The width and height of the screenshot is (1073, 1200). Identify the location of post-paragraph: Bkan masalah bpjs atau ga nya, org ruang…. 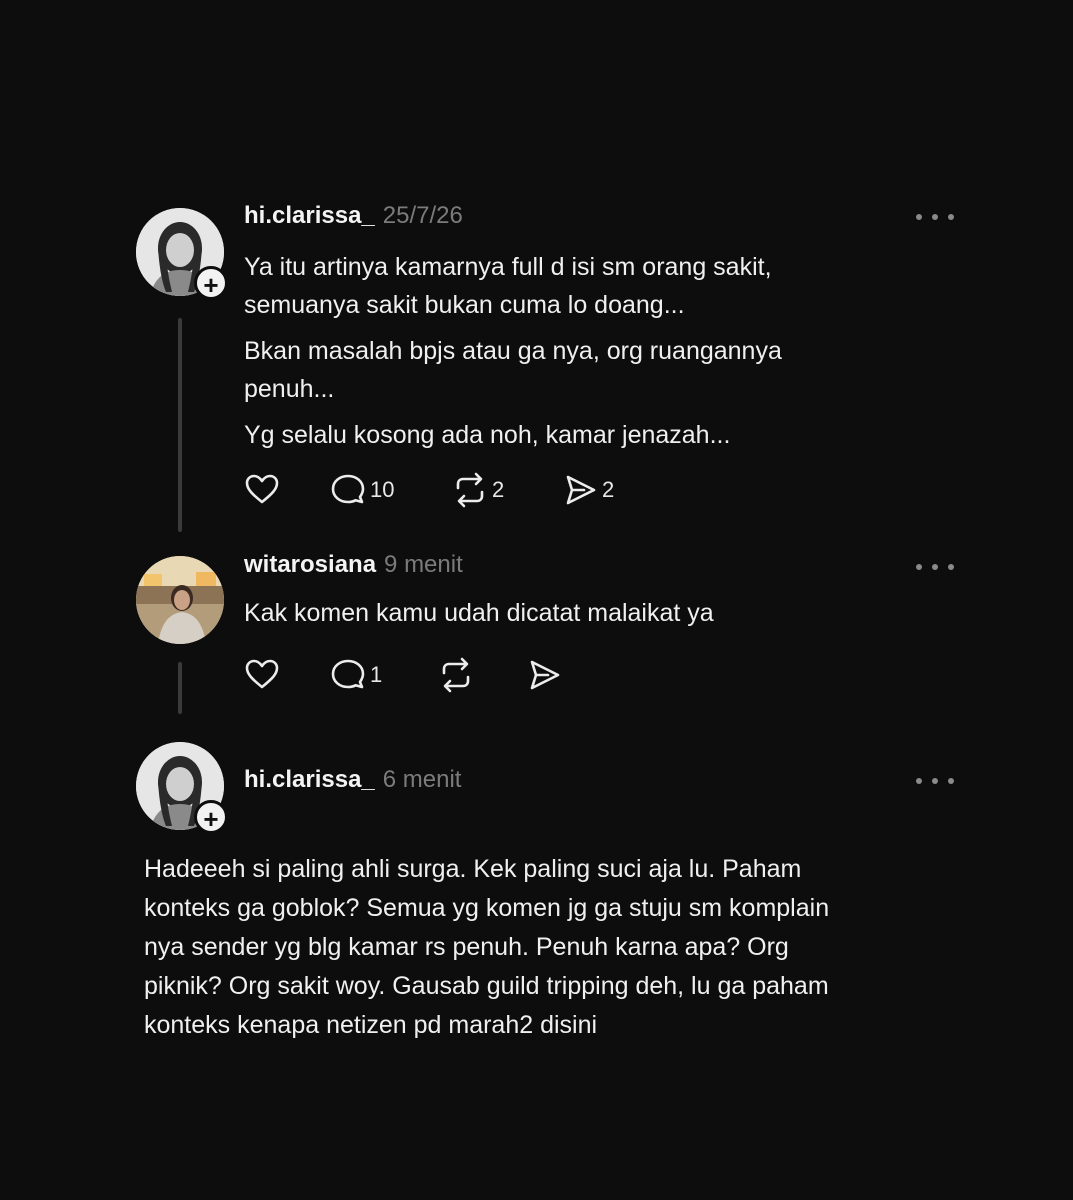
(513, 370).